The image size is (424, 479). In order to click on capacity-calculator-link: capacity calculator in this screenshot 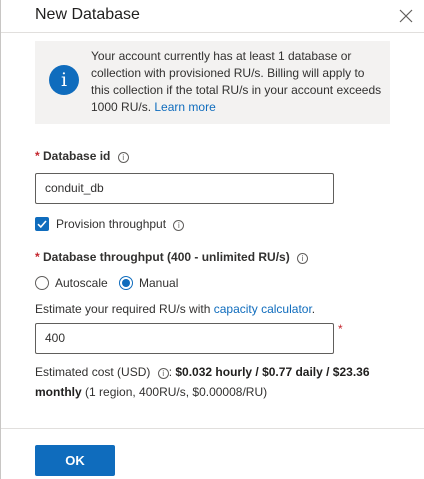, I will do `click(263, 309)`.